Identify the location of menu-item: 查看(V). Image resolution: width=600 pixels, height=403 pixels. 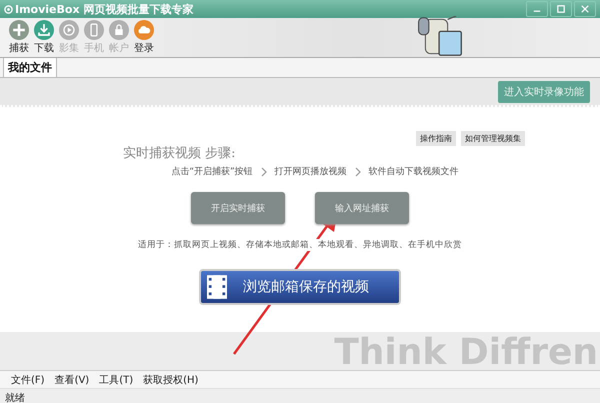
(72, 379).